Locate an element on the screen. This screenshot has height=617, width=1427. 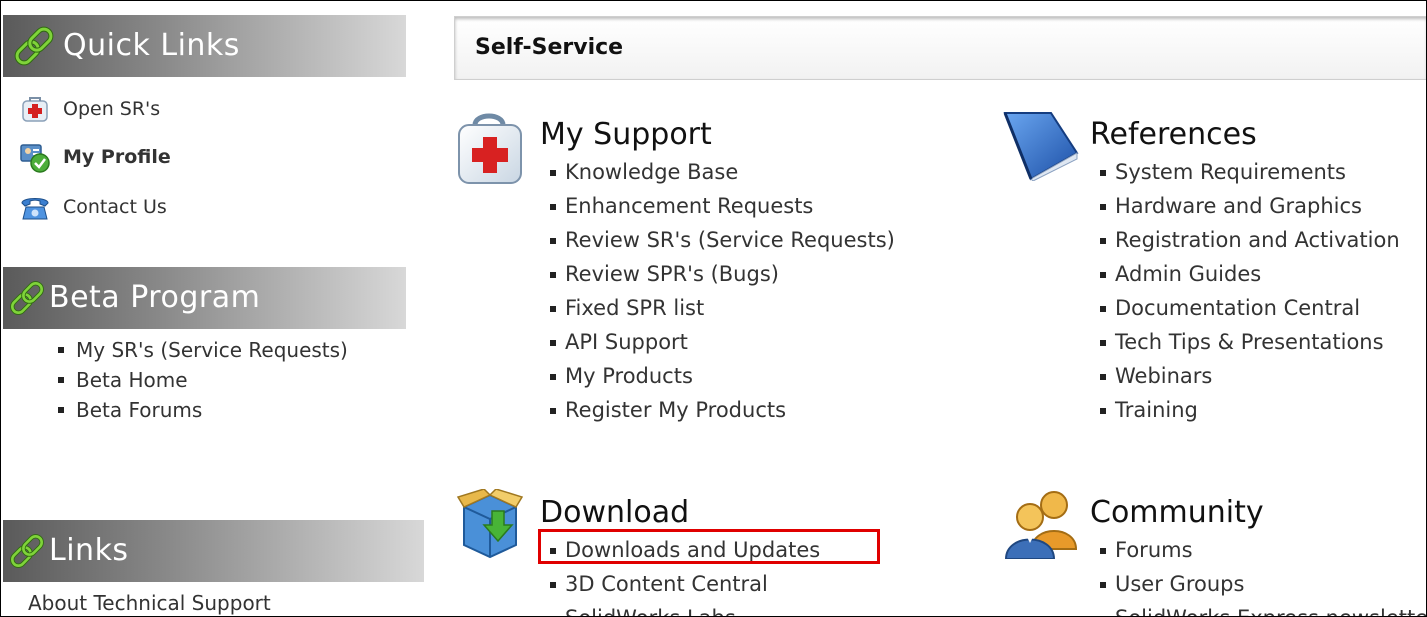
beta-link-beta-home: Beta Home is located at coordinates (203, 380).